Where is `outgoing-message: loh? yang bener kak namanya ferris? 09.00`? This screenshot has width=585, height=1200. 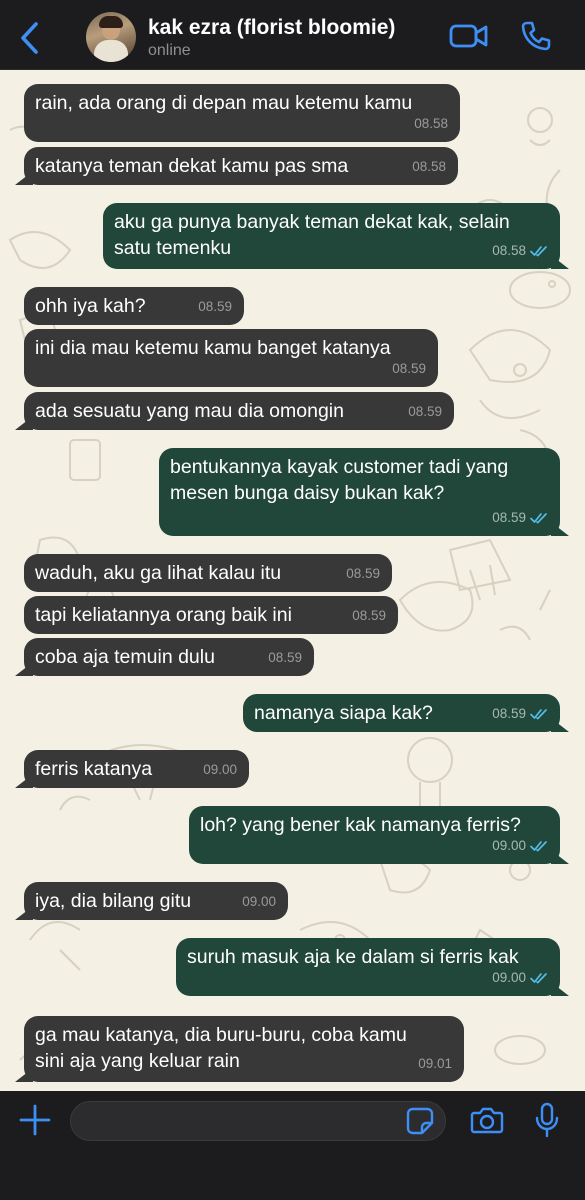
outgoing-message: loh? yang bener kak namanya ferris? 09.00 is located at coordinates (374, 835).